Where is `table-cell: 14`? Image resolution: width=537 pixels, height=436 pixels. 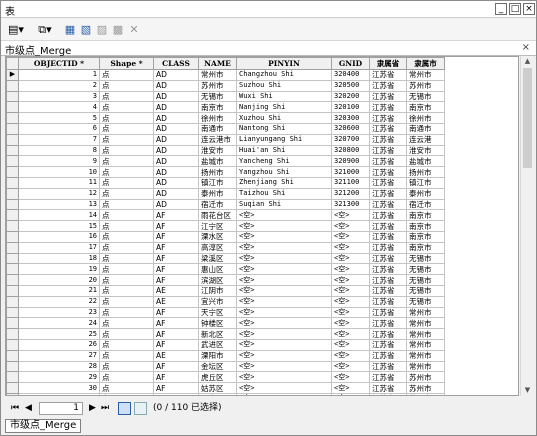 table-cell: 14 is located at coordinates (59, 215).